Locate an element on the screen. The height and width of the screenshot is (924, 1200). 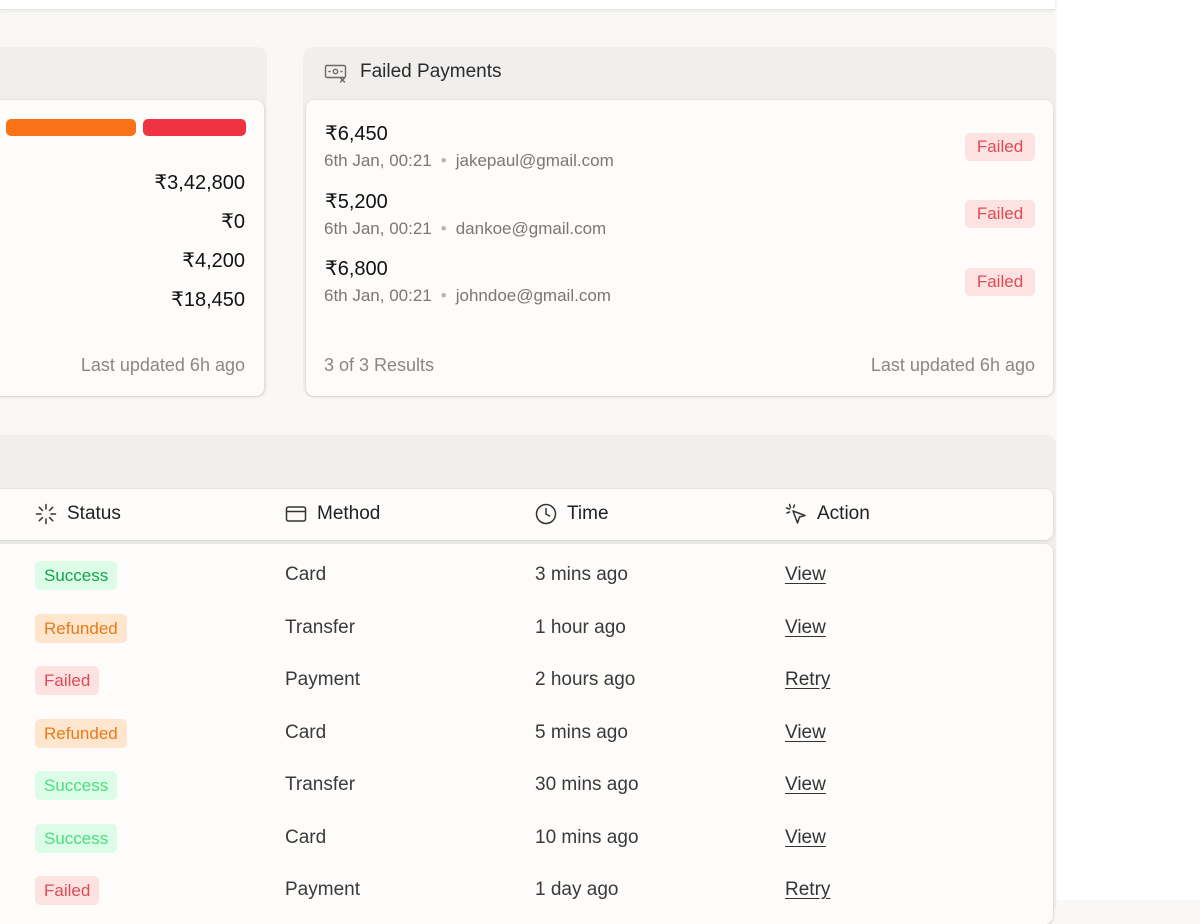
failed-payment-meta: 6th Jan, 00:21 • jakepaul@gmail.com is located at coordinates (469, 161).